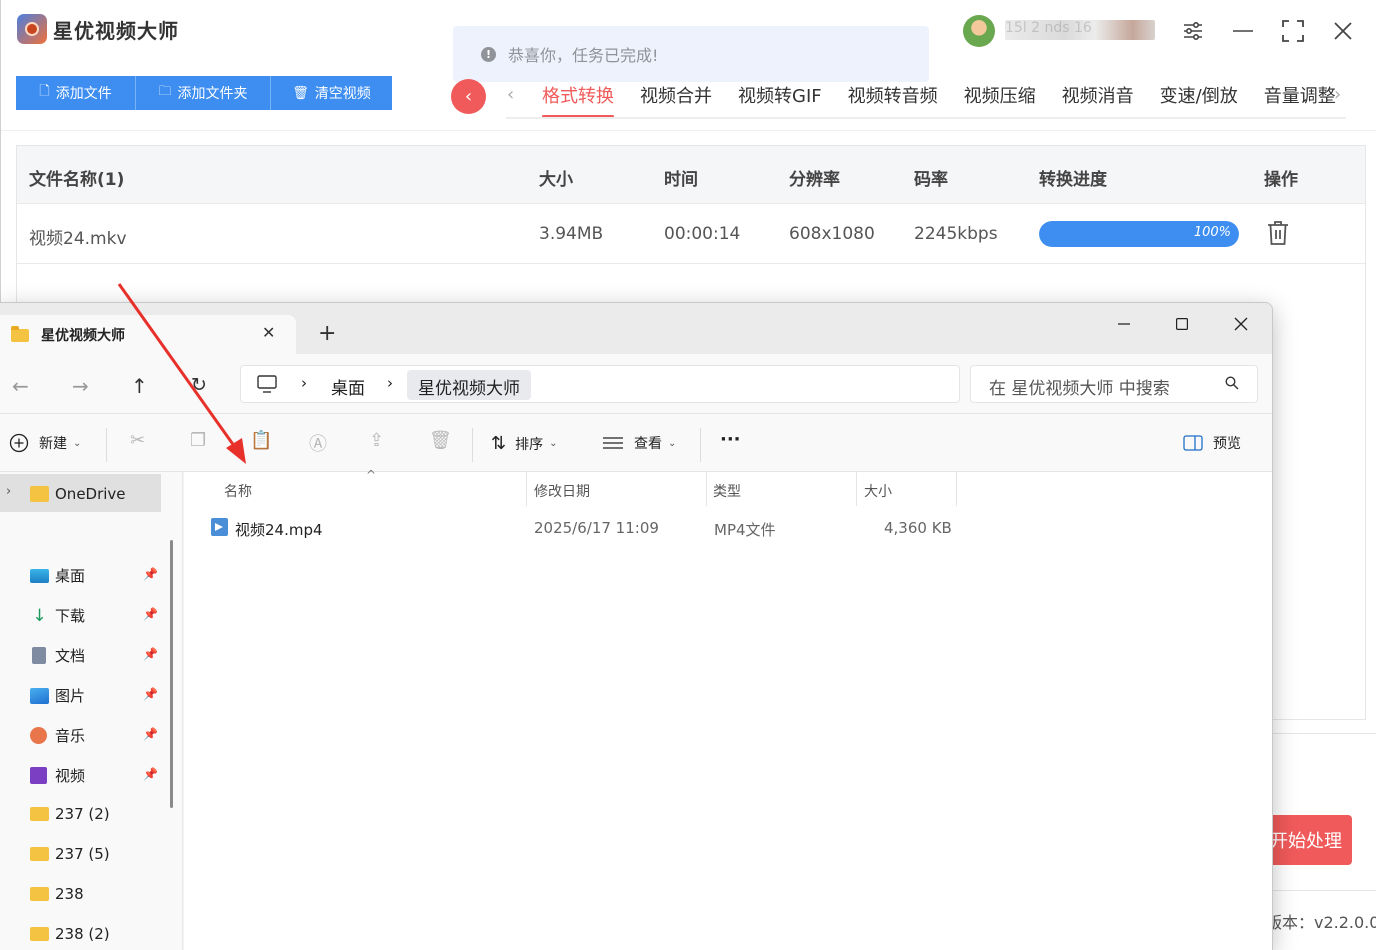  What do you see at coordinates (171, 674) in the screenshot?
I see `sidebar-scrollbar` at bounding box center [171, 674].